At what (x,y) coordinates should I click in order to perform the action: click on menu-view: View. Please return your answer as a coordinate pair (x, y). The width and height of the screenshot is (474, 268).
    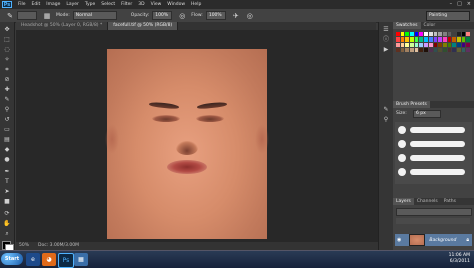
    Looking at the image, I should click on (156, 4).